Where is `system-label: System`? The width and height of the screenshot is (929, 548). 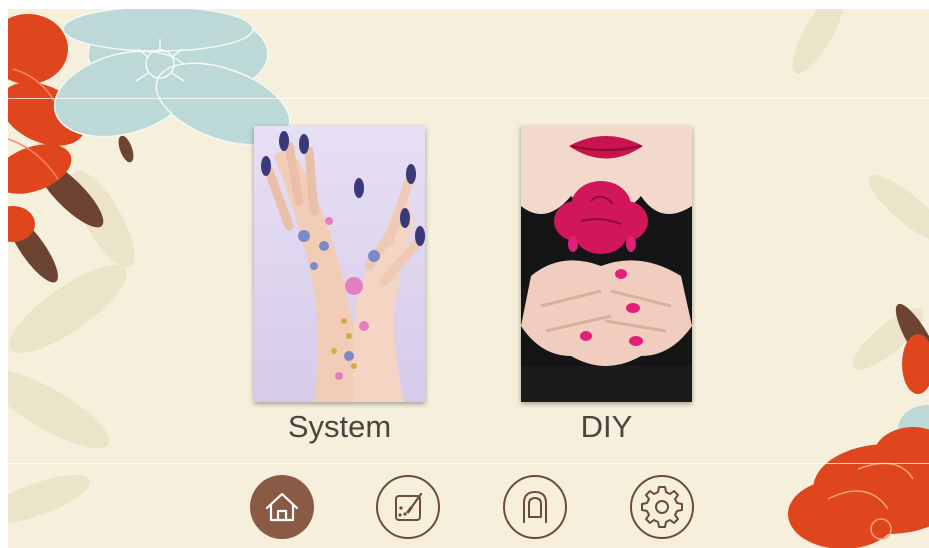
system-label: System is located at coordinates (339, 426).